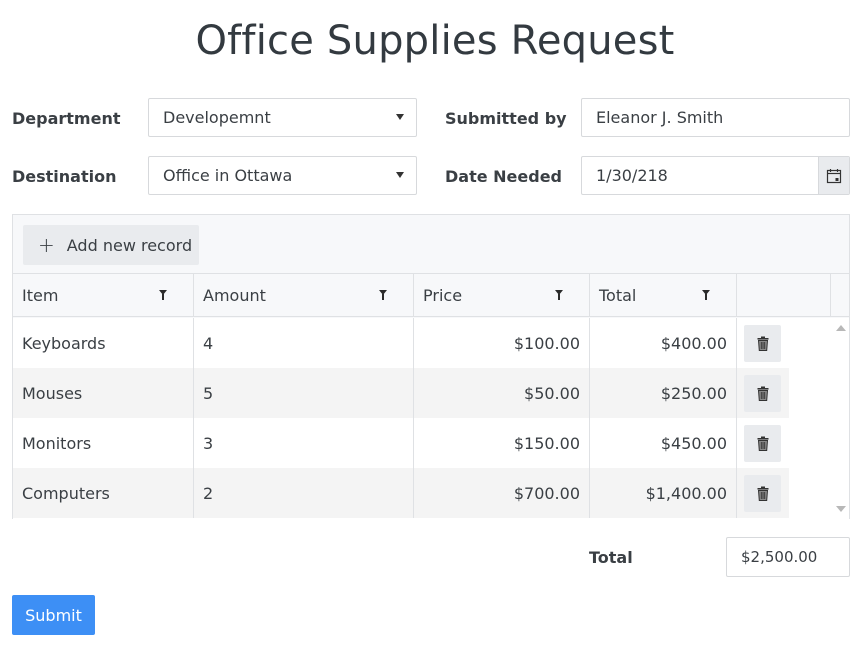  Describe the element at coordinates (502, 393) in the screenshot. I see `cell-price: $50.00` at that location.